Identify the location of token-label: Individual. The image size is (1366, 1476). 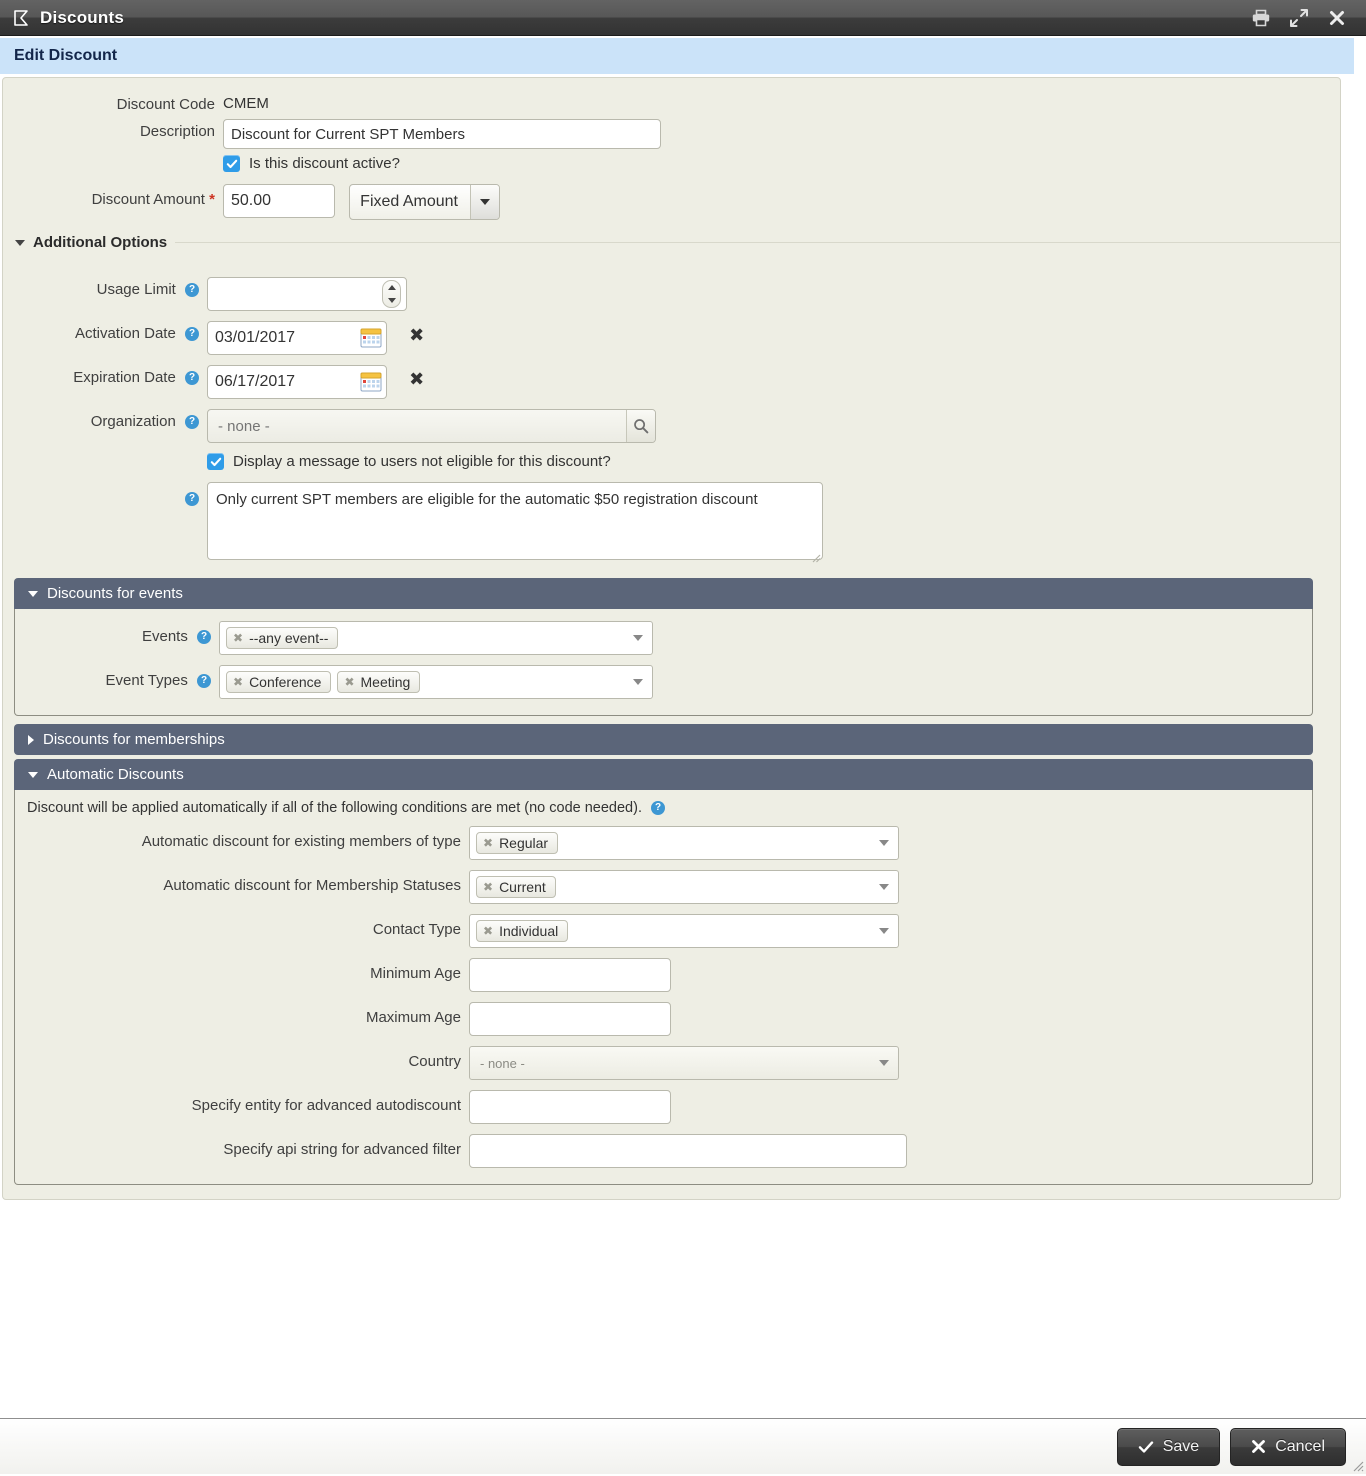
(529, 931).